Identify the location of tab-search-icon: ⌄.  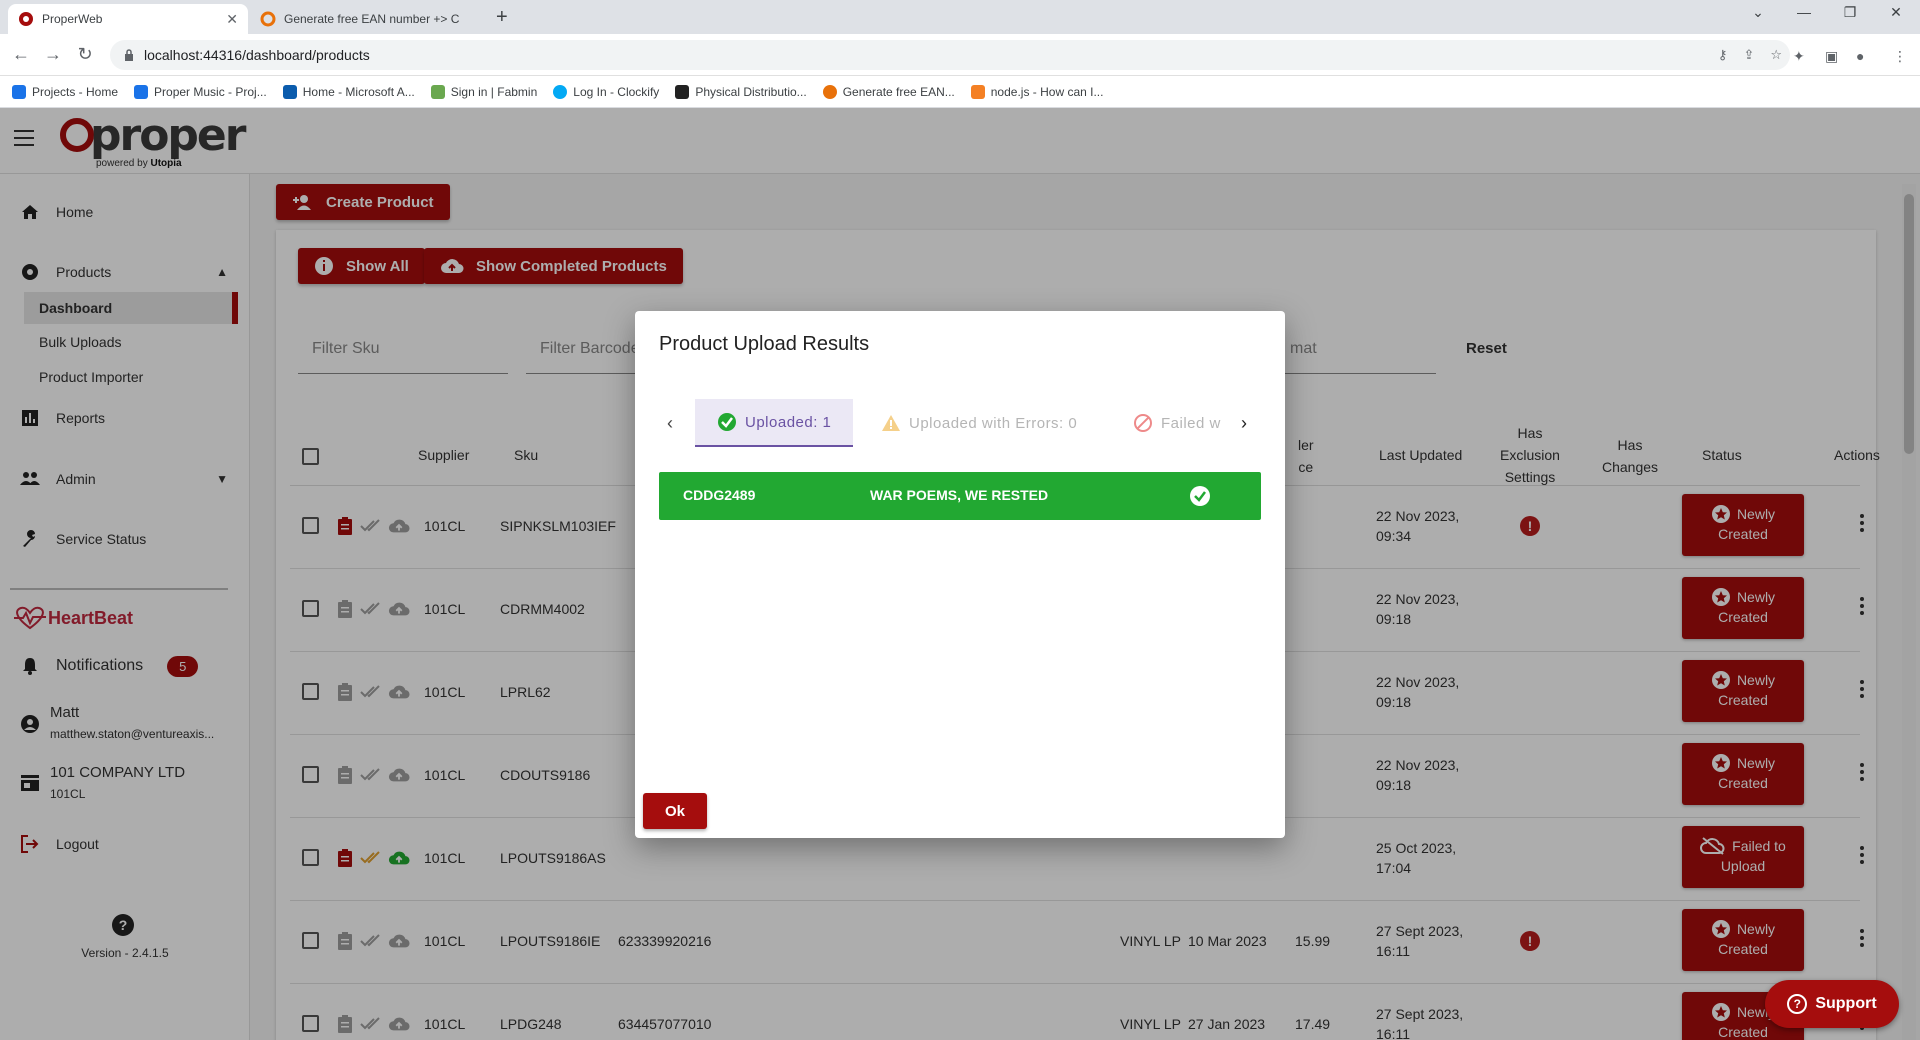
(1758, 12).